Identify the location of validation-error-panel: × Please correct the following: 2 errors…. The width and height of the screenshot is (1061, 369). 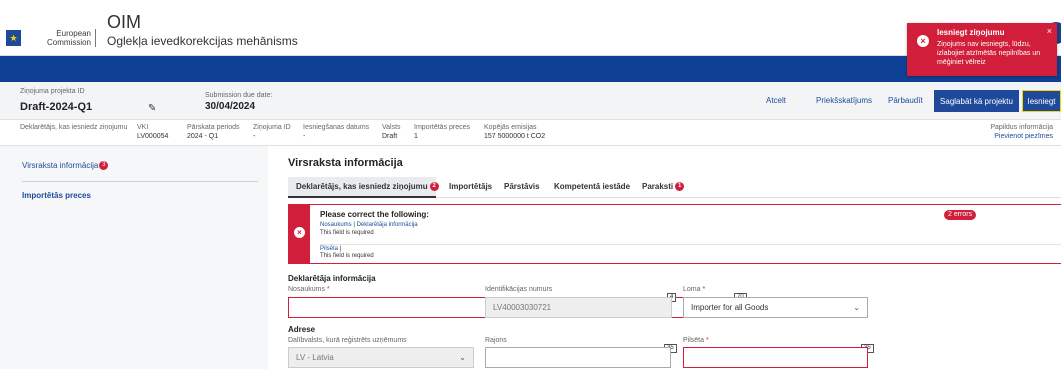
(674, 234).